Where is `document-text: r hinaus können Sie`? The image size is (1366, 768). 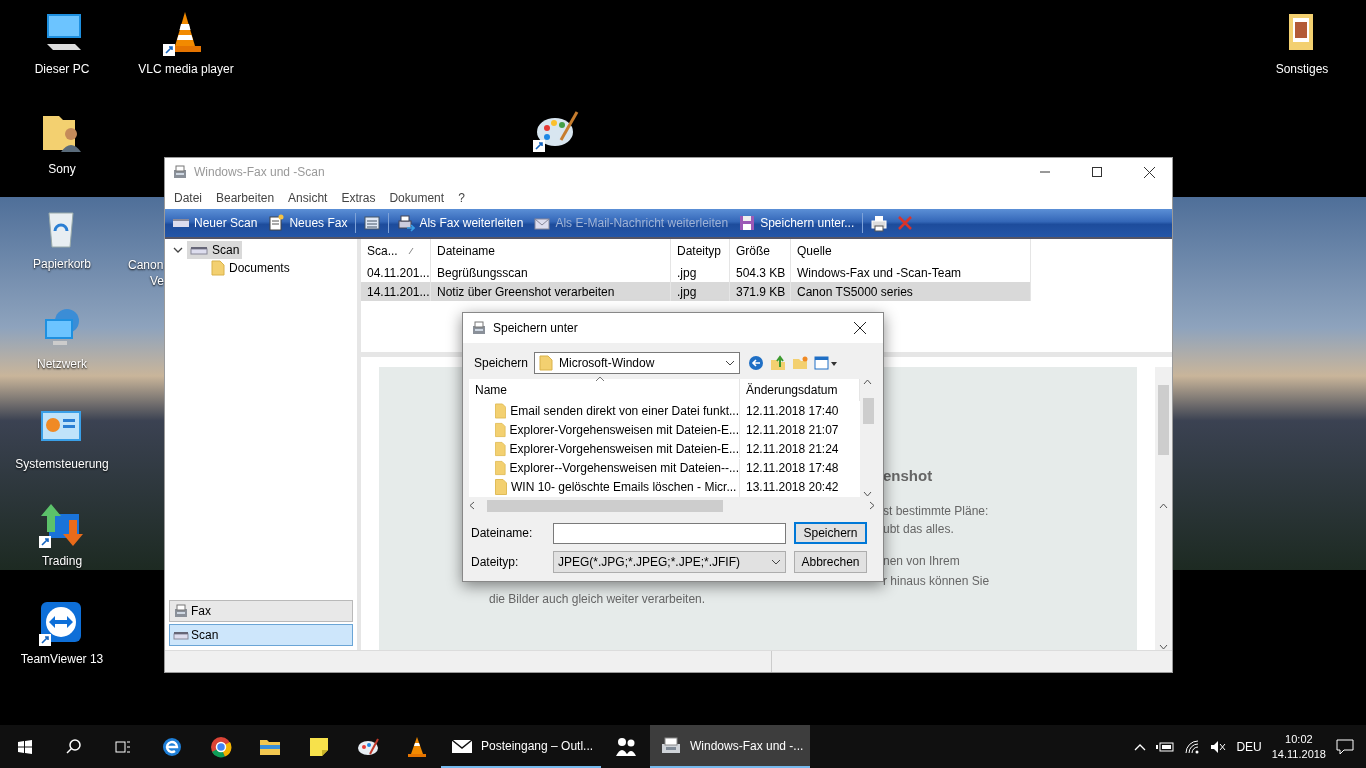 document-text: r hinaus können Sie is located at coordinates (936, 581).